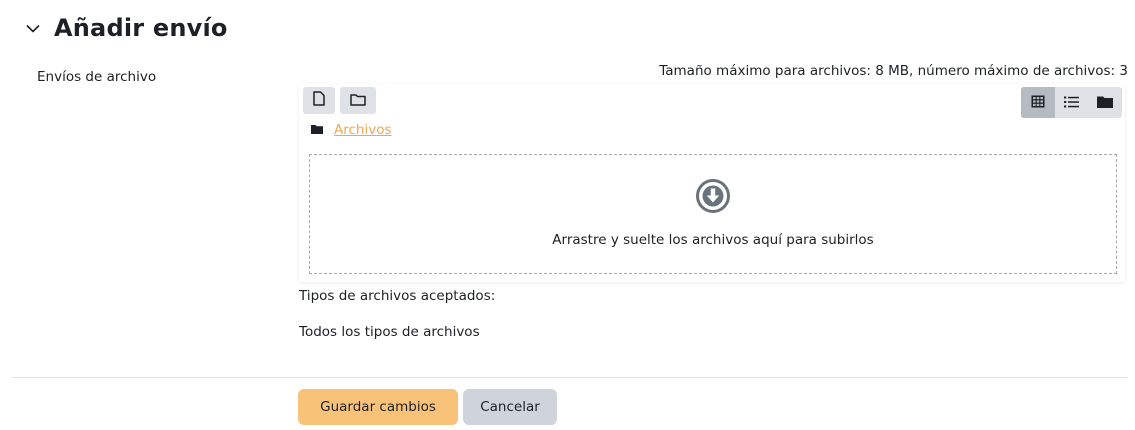 The width and height of the screenshot is (1135, 430). Describe the element at coordinates (389, 332) in the screenshot. I see `accepted-types-value: Todos los tipos de archivos` at that location.